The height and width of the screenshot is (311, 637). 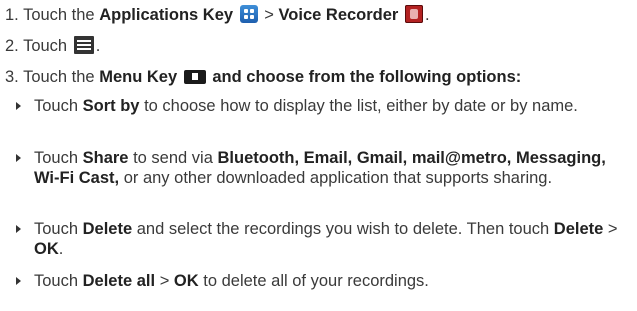 What do you see at coordinates (105, 158) in the screenshot?
I see `share-label: Share` at bounding box center [105, 158].